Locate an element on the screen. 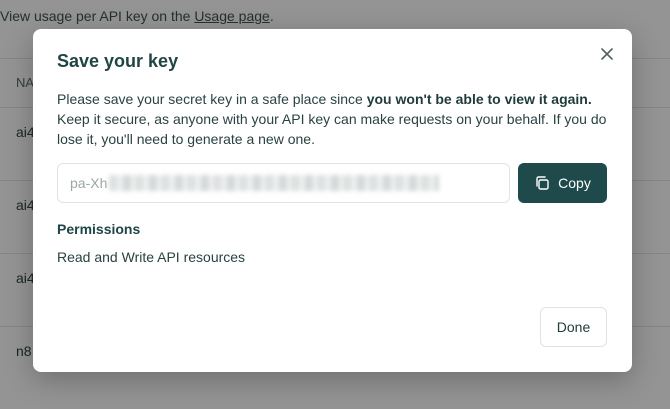  permissions-value: Read and Write API resources is located at coordinates (151, 257).